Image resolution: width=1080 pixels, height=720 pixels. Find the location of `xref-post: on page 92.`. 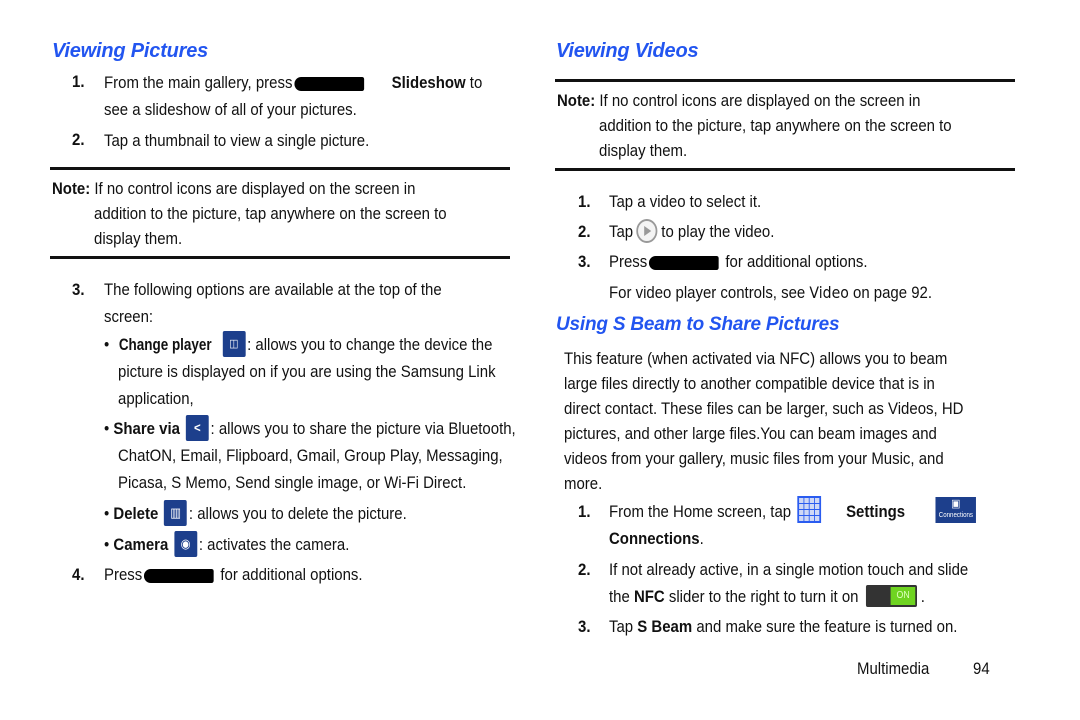

xref-post: on page 92. is located at coordinates (890, 292).